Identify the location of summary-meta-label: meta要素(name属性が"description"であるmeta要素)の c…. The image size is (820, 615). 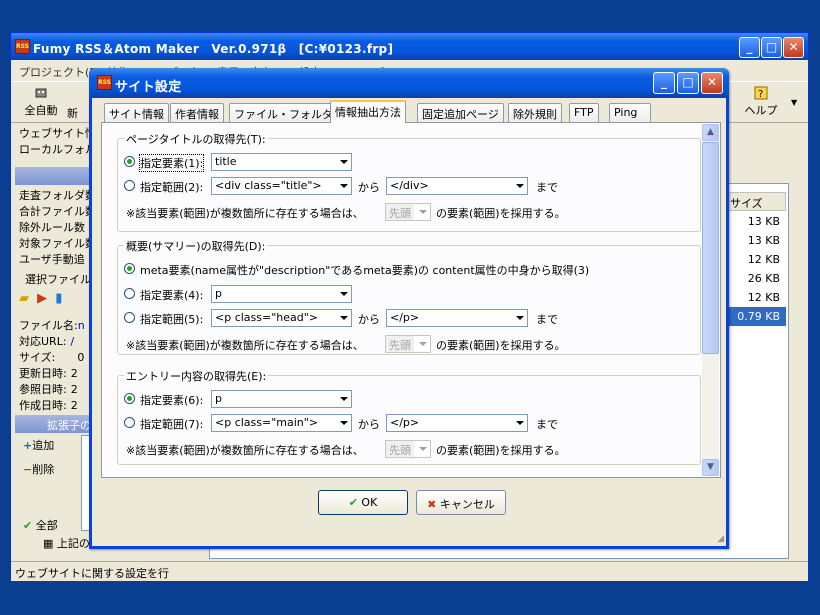
(364, 270).